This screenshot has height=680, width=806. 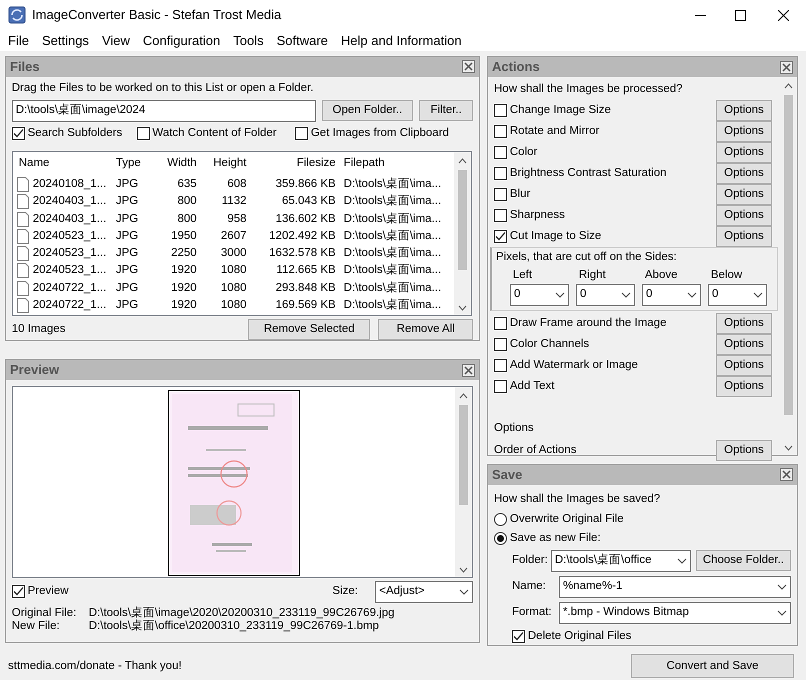 I want to click on table-cell: 1632.578 KB, so click(x=302, y=253).